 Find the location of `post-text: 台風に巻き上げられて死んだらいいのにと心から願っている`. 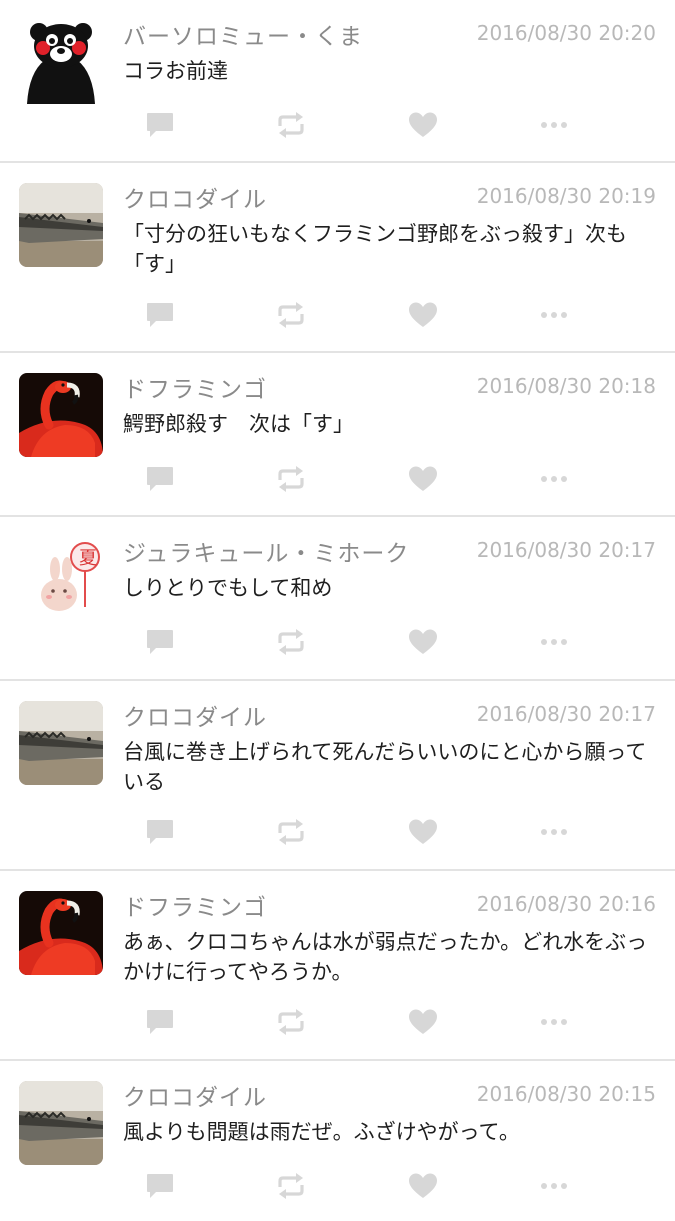

post-text: 台風に巻き上げられて死んだらいいのにと心から願っている is located at coordinates (385, 767).